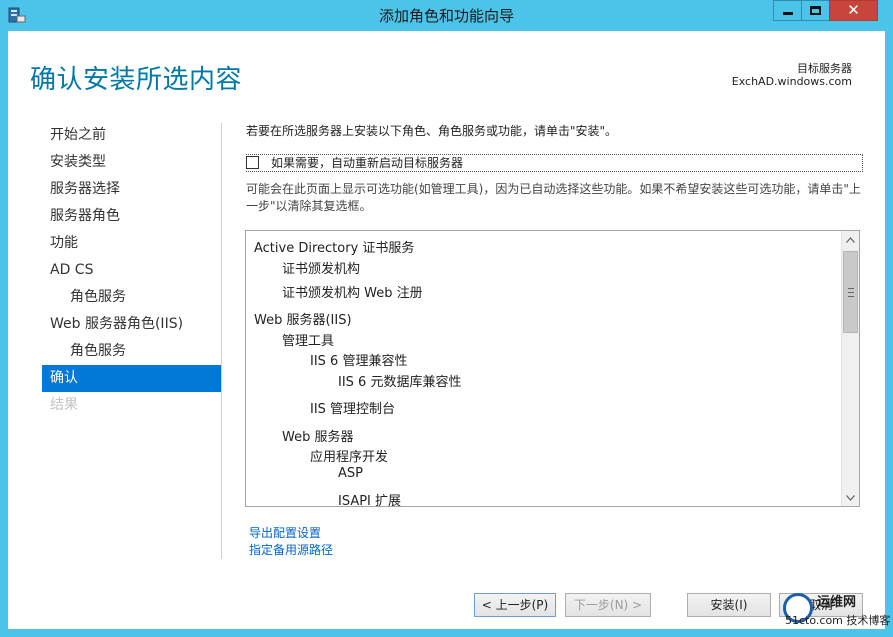 The height and width of the screenshot is (637, 893). Describe the element at coordinates (131, 135) in the screenshot. I see `nav-item-before-you-begin: 开始之前` at that location.